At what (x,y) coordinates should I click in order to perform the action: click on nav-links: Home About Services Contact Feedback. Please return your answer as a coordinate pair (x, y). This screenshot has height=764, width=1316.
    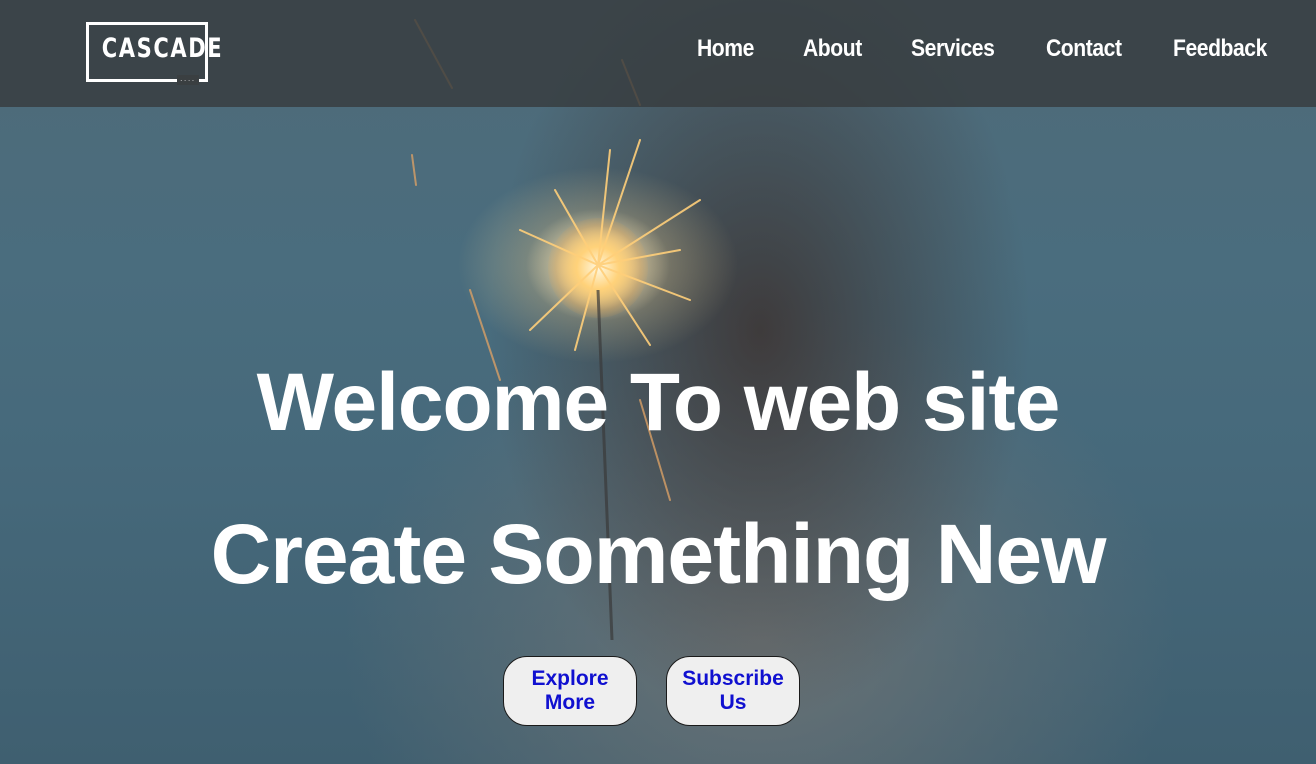
    Looking at the image, I should click on (988, 49).